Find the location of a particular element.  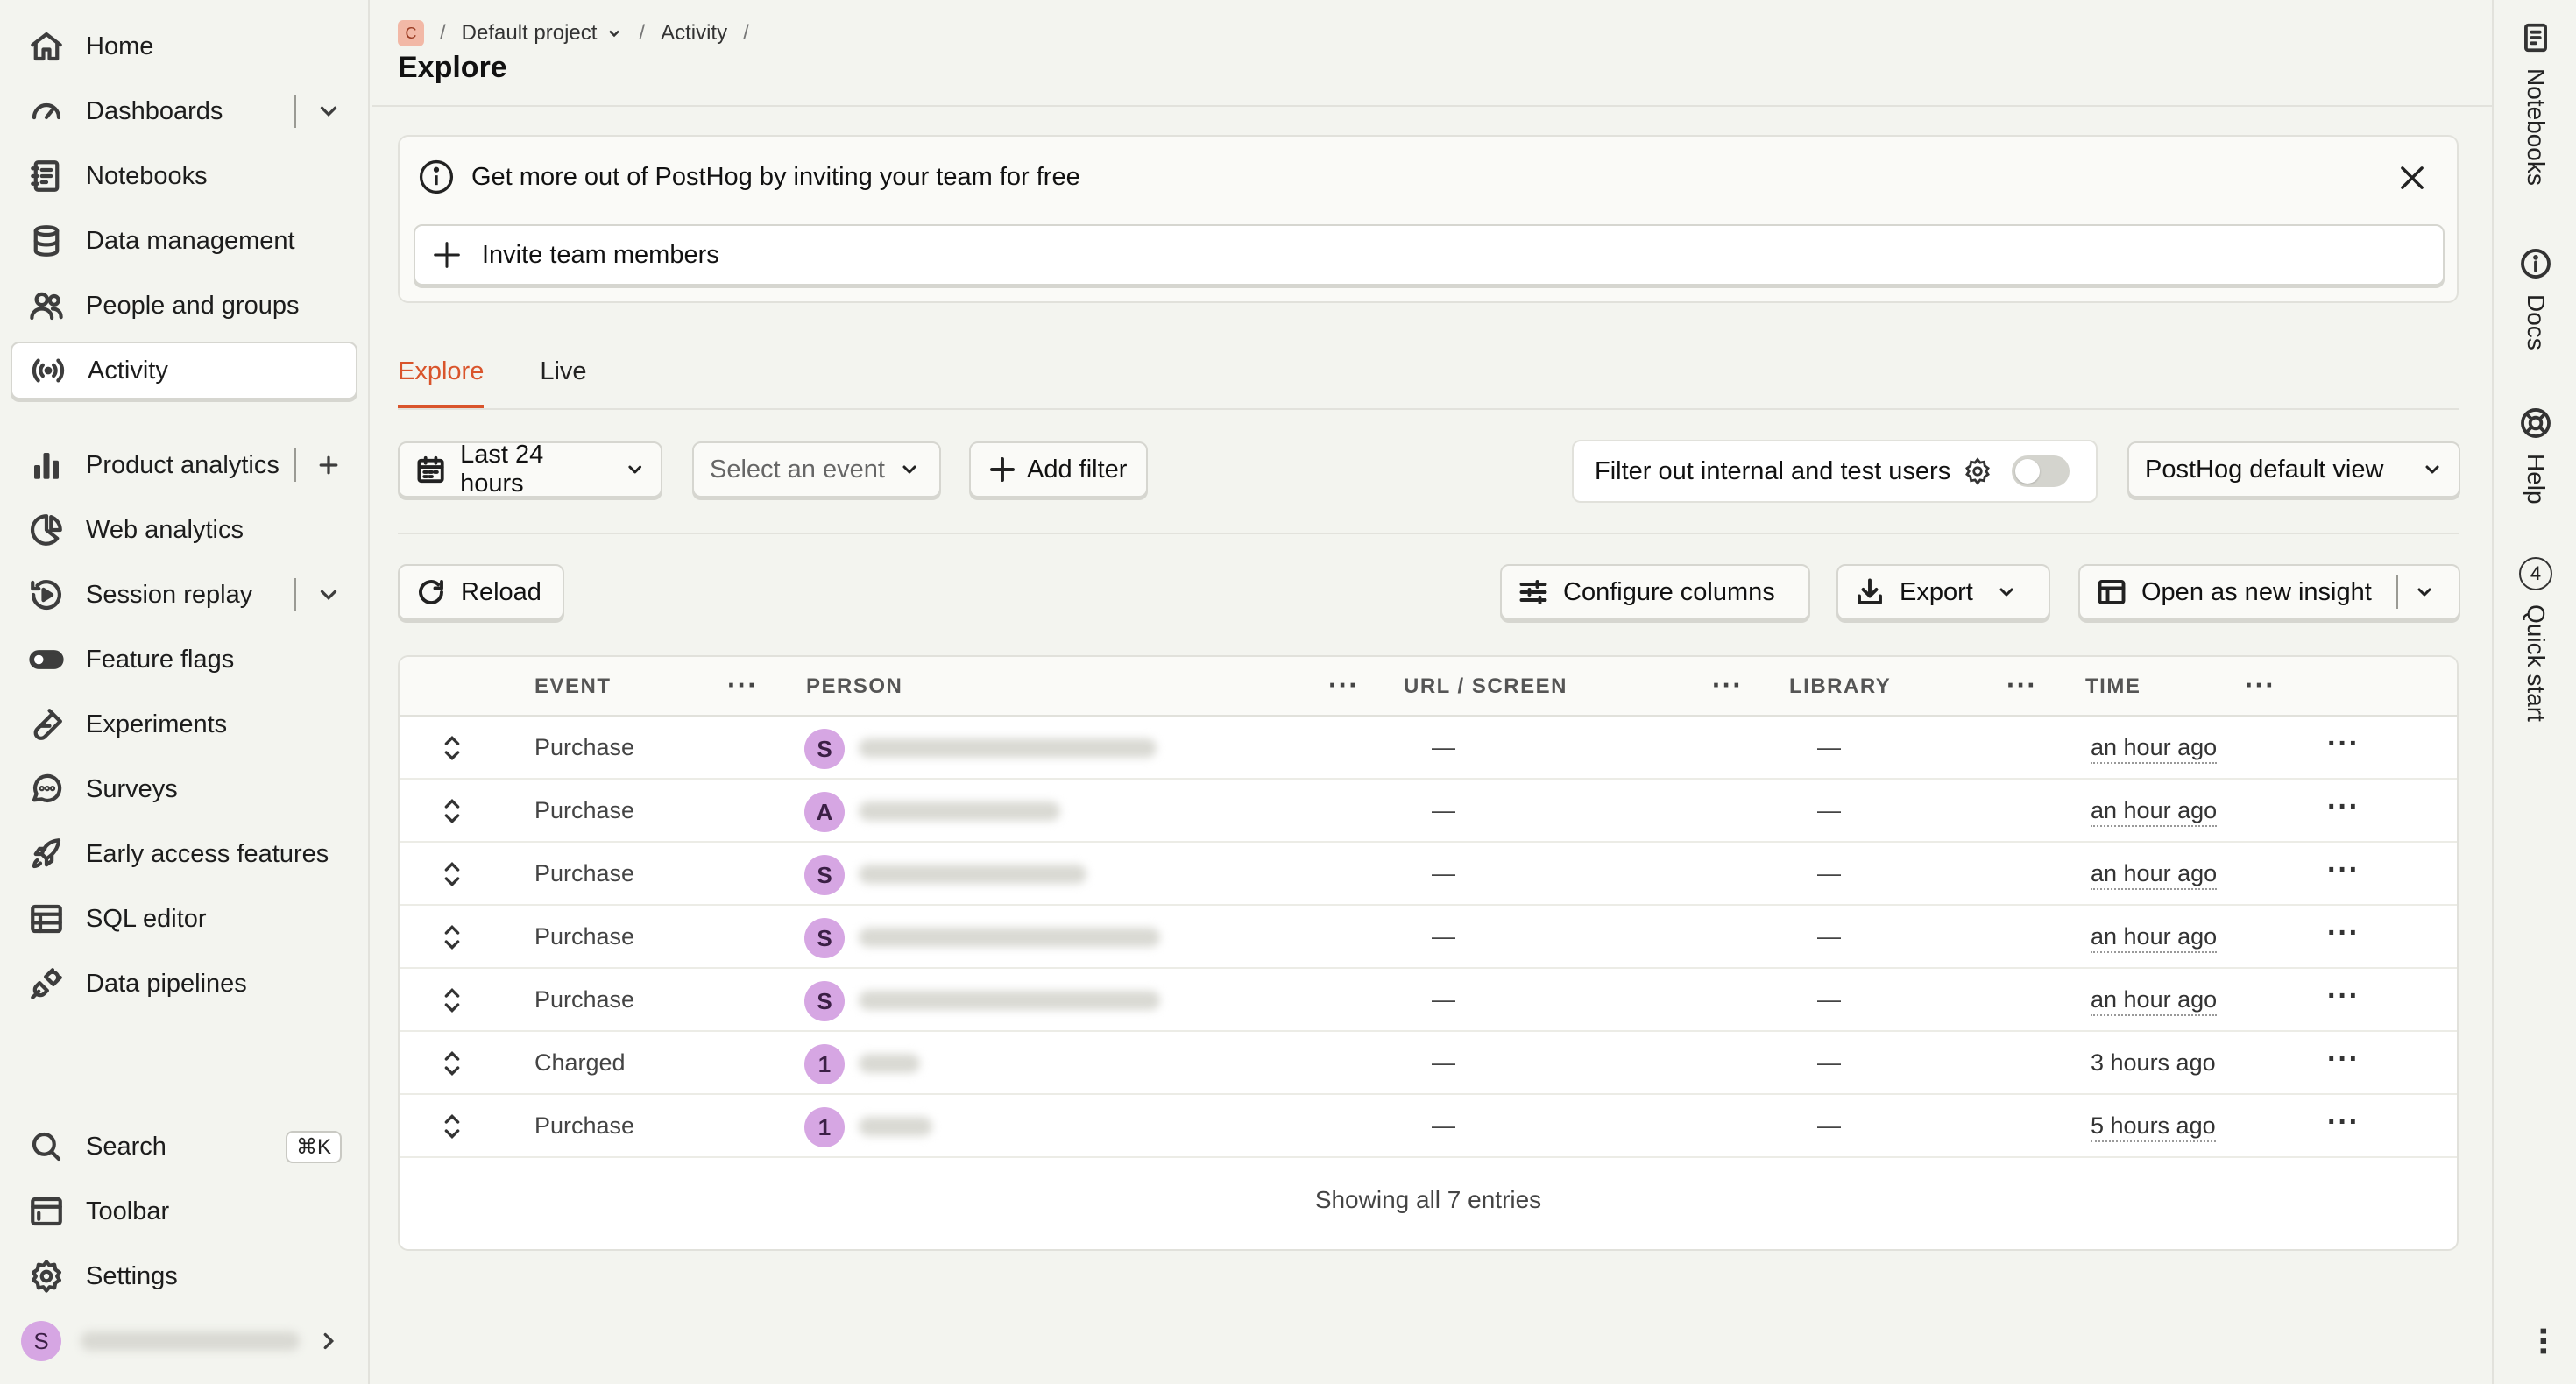

column-header-person: PERSON is located at coordinates (854, 686).